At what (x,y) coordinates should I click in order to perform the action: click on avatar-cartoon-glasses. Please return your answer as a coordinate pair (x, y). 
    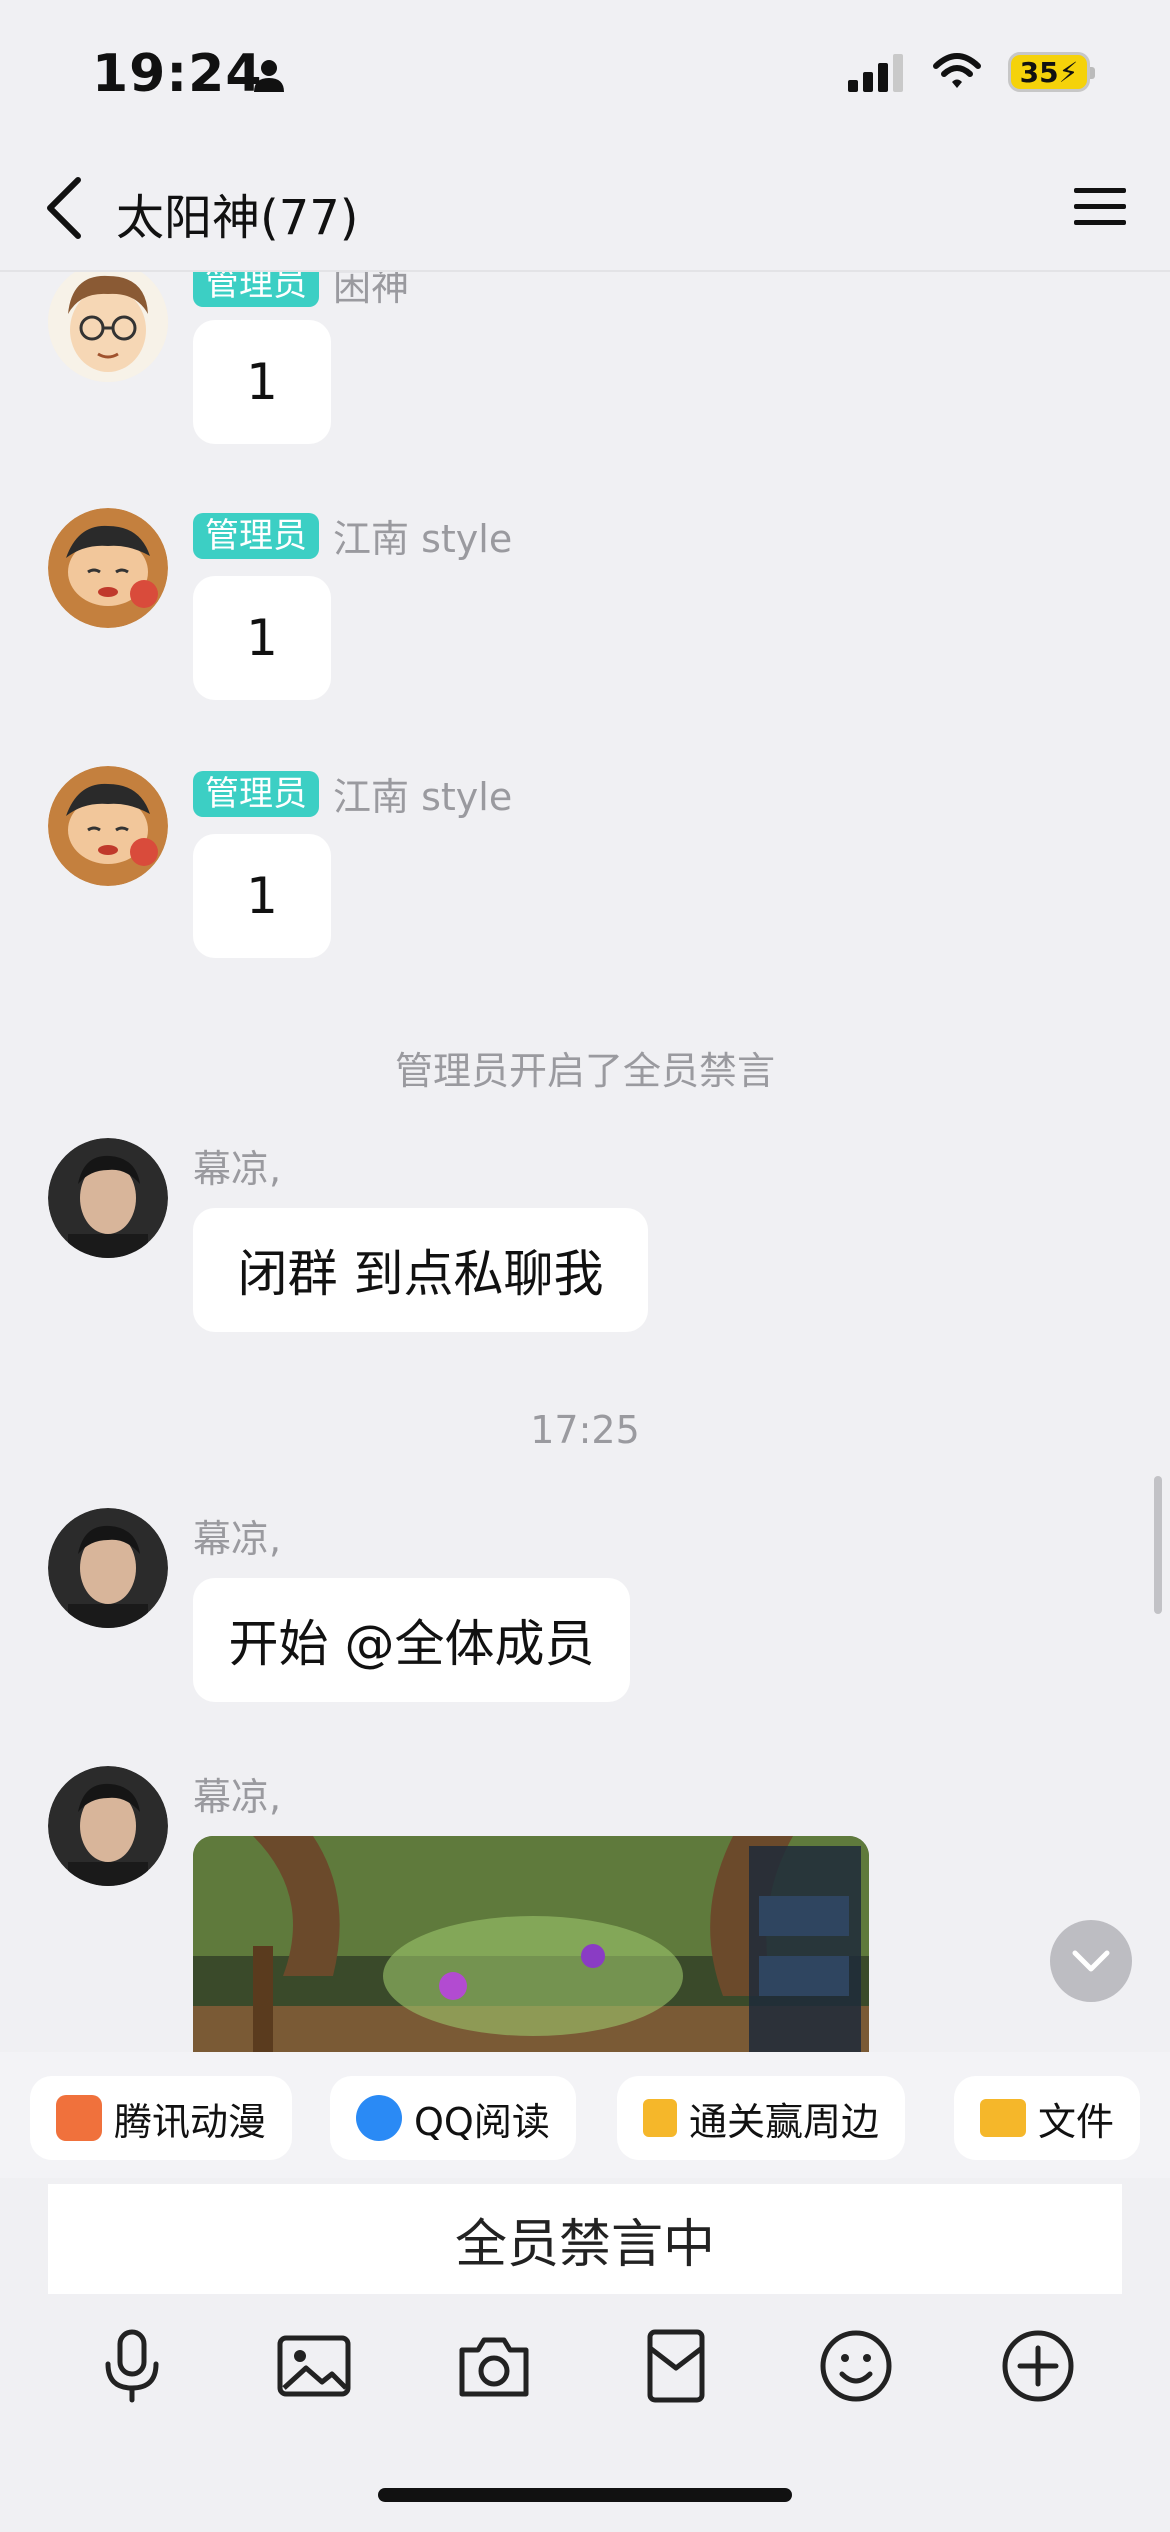
    Looking at the image, I should click on (108, 327).